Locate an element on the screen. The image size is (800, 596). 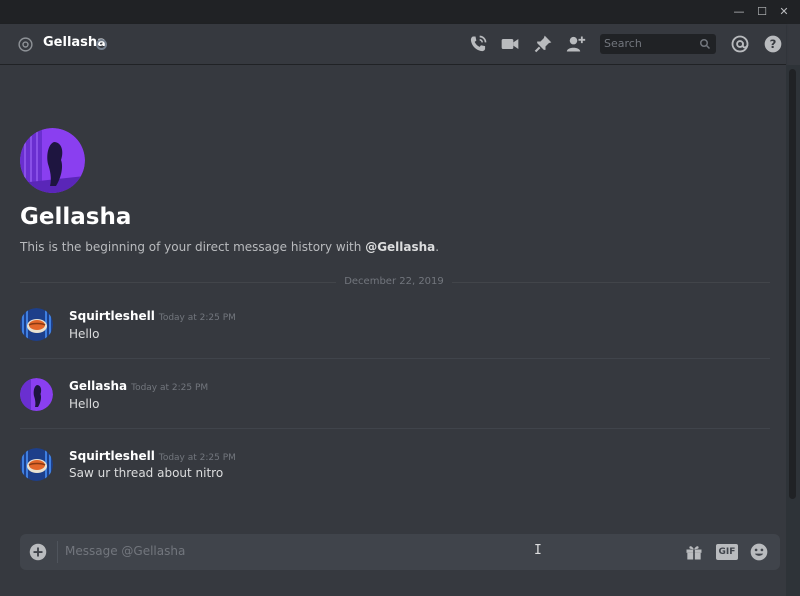
text-cursor-icon: I is located at coordinates (538, 550).